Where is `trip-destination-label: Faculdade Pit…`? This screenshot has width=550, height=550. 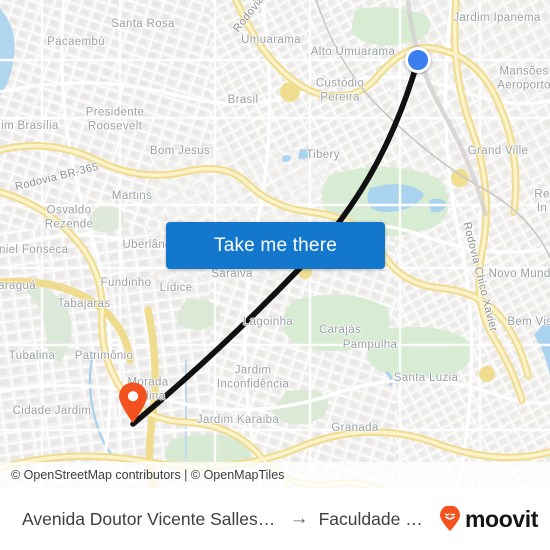
trip-destination-label: Faculdade Pit… is located at coordinates (374, 518).